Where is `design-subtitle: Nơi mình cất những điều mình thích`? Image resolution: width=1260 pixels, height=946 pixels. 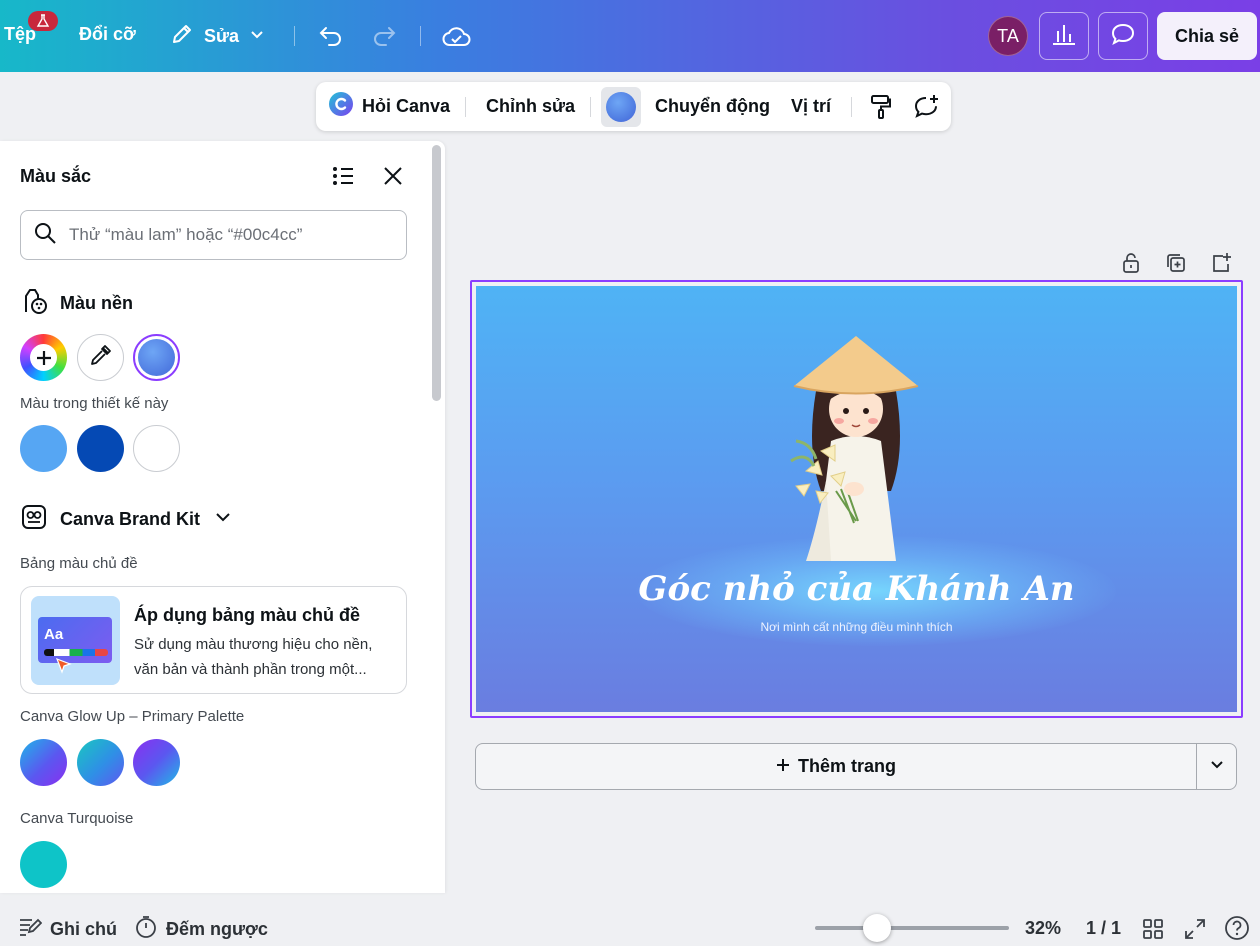
design-subtitle: Nơi mình cất những điều mình thích is located at coordinates (856, 627).